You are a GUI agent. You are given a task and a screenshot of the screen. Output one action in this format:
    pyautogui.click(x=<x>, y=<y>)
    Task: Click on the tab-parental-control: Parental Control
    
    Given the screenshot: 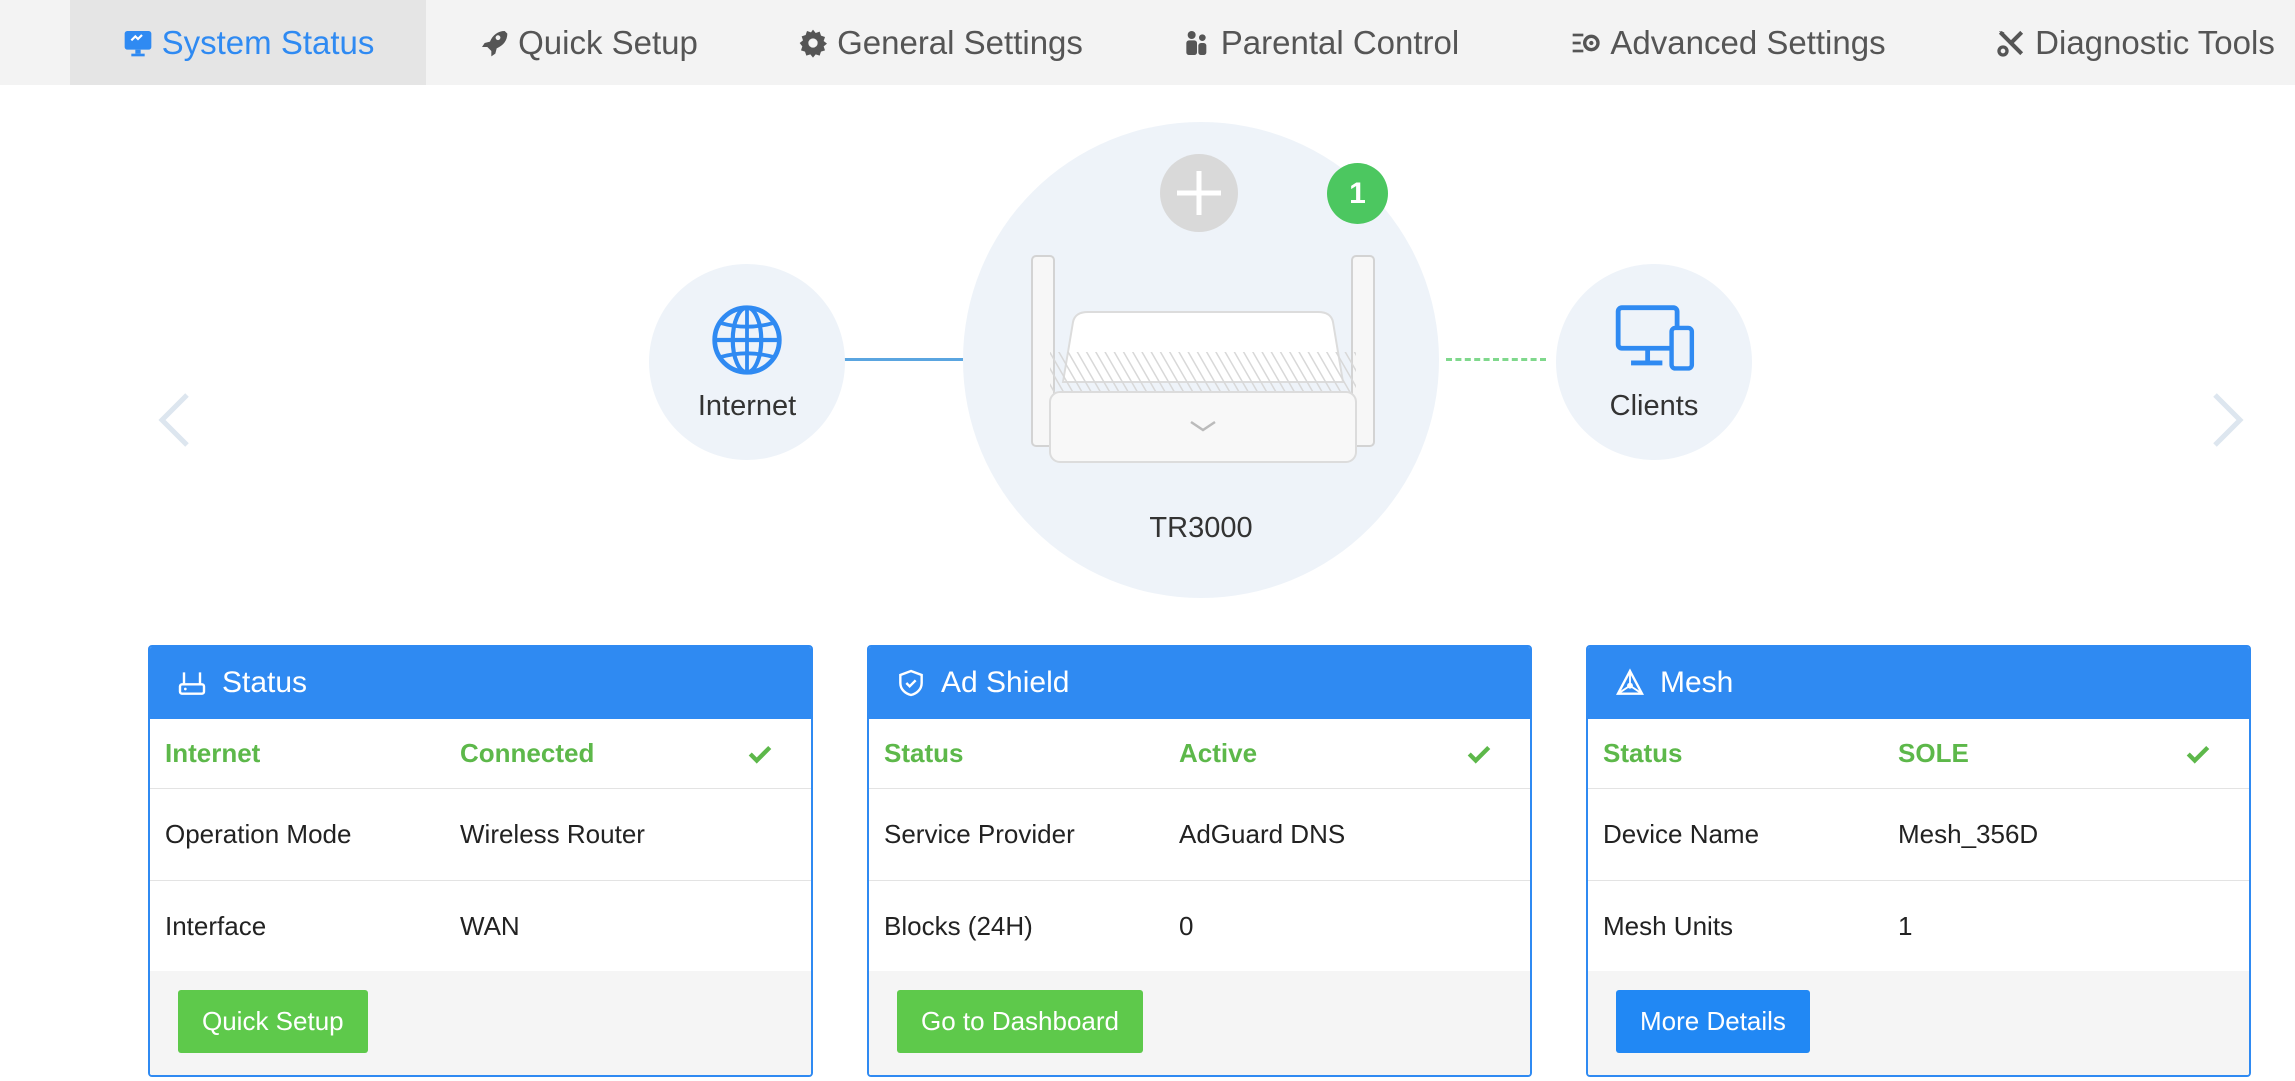 What is the action you would take?
    pyautogui.click(x=1320, y=42)
    